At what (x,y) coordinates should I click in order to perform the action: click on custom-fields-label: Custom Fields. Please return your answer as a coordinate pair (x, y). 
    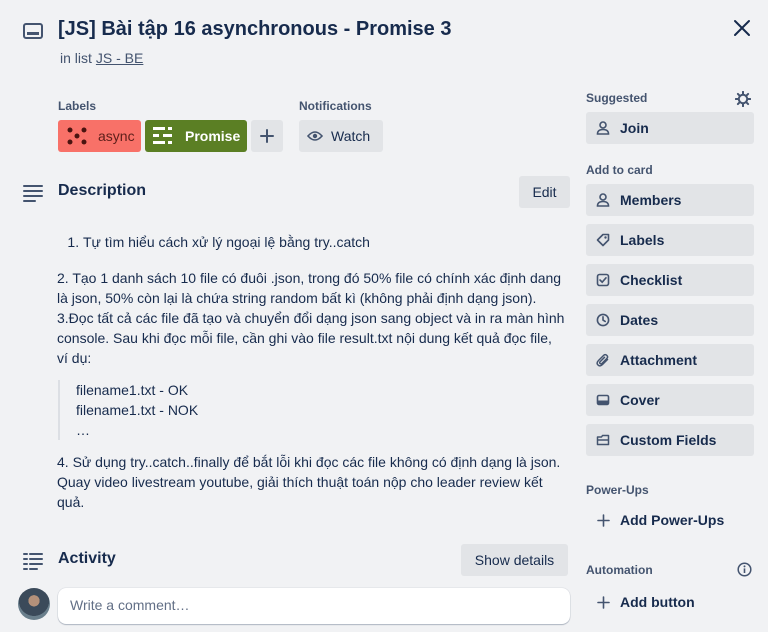
    Looking at the image, I should click on (668, 440).